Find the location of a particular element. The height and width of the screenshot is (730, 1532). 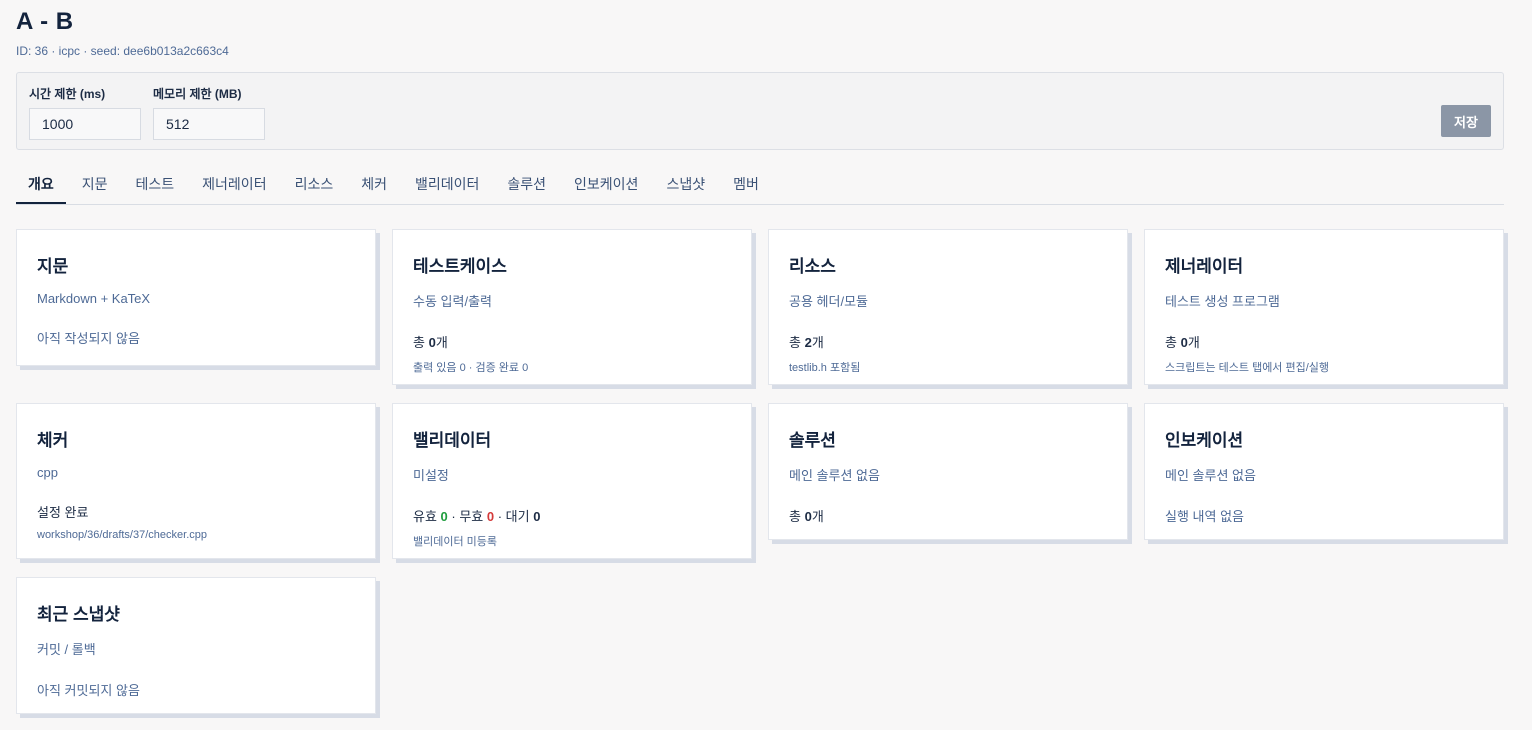

memory-limit-field: 메모리 제한 (MB) is located at coordinates (209, 112).